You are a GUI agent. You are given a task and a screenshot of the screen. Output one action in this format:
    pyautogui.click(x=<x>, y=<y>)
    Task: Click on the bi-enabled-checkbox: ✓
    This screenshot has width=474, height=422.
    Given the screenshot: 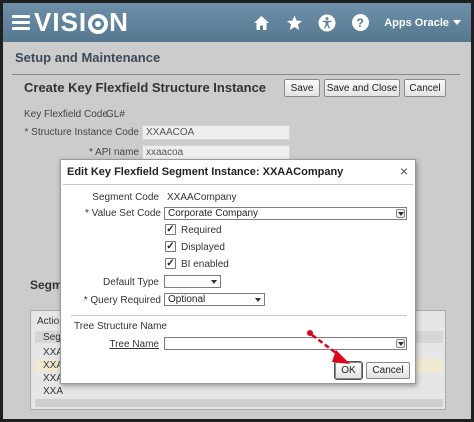 What is the action you would take?
    pyautogui.click(x=170, y=263)
    